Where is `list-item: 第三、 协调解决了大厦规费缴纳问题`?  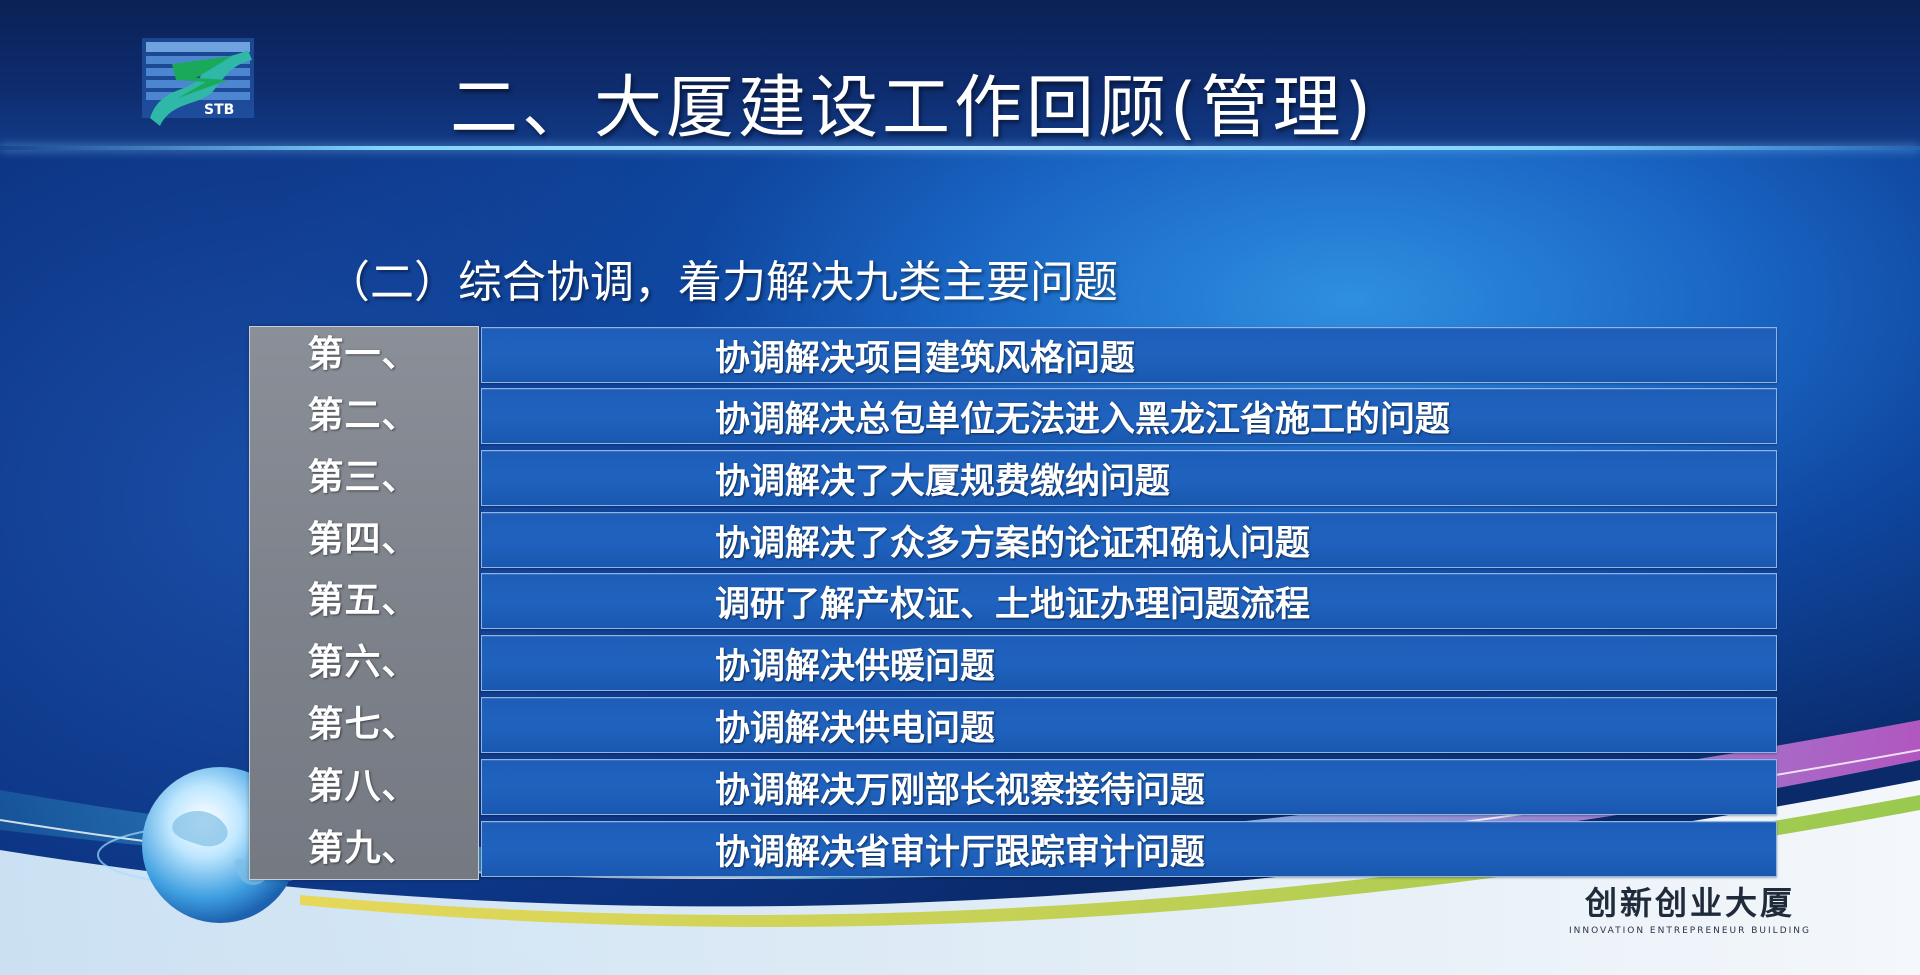
list-item: 第三、 协调解决了大厦规费缴纳问题 is located at coordinates (1014, 478).